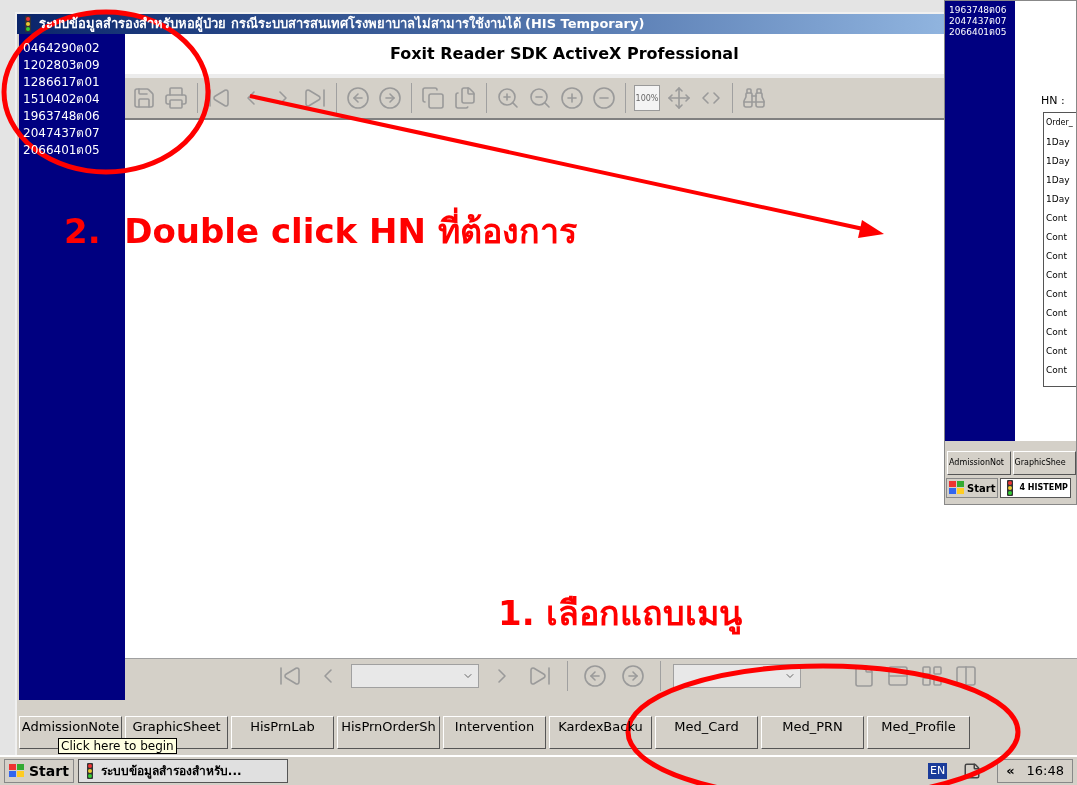  What do you see at coordinates (1045, 771) in the screenshot?
I see `clock: 16:48` at bounding box center [1045, 771].